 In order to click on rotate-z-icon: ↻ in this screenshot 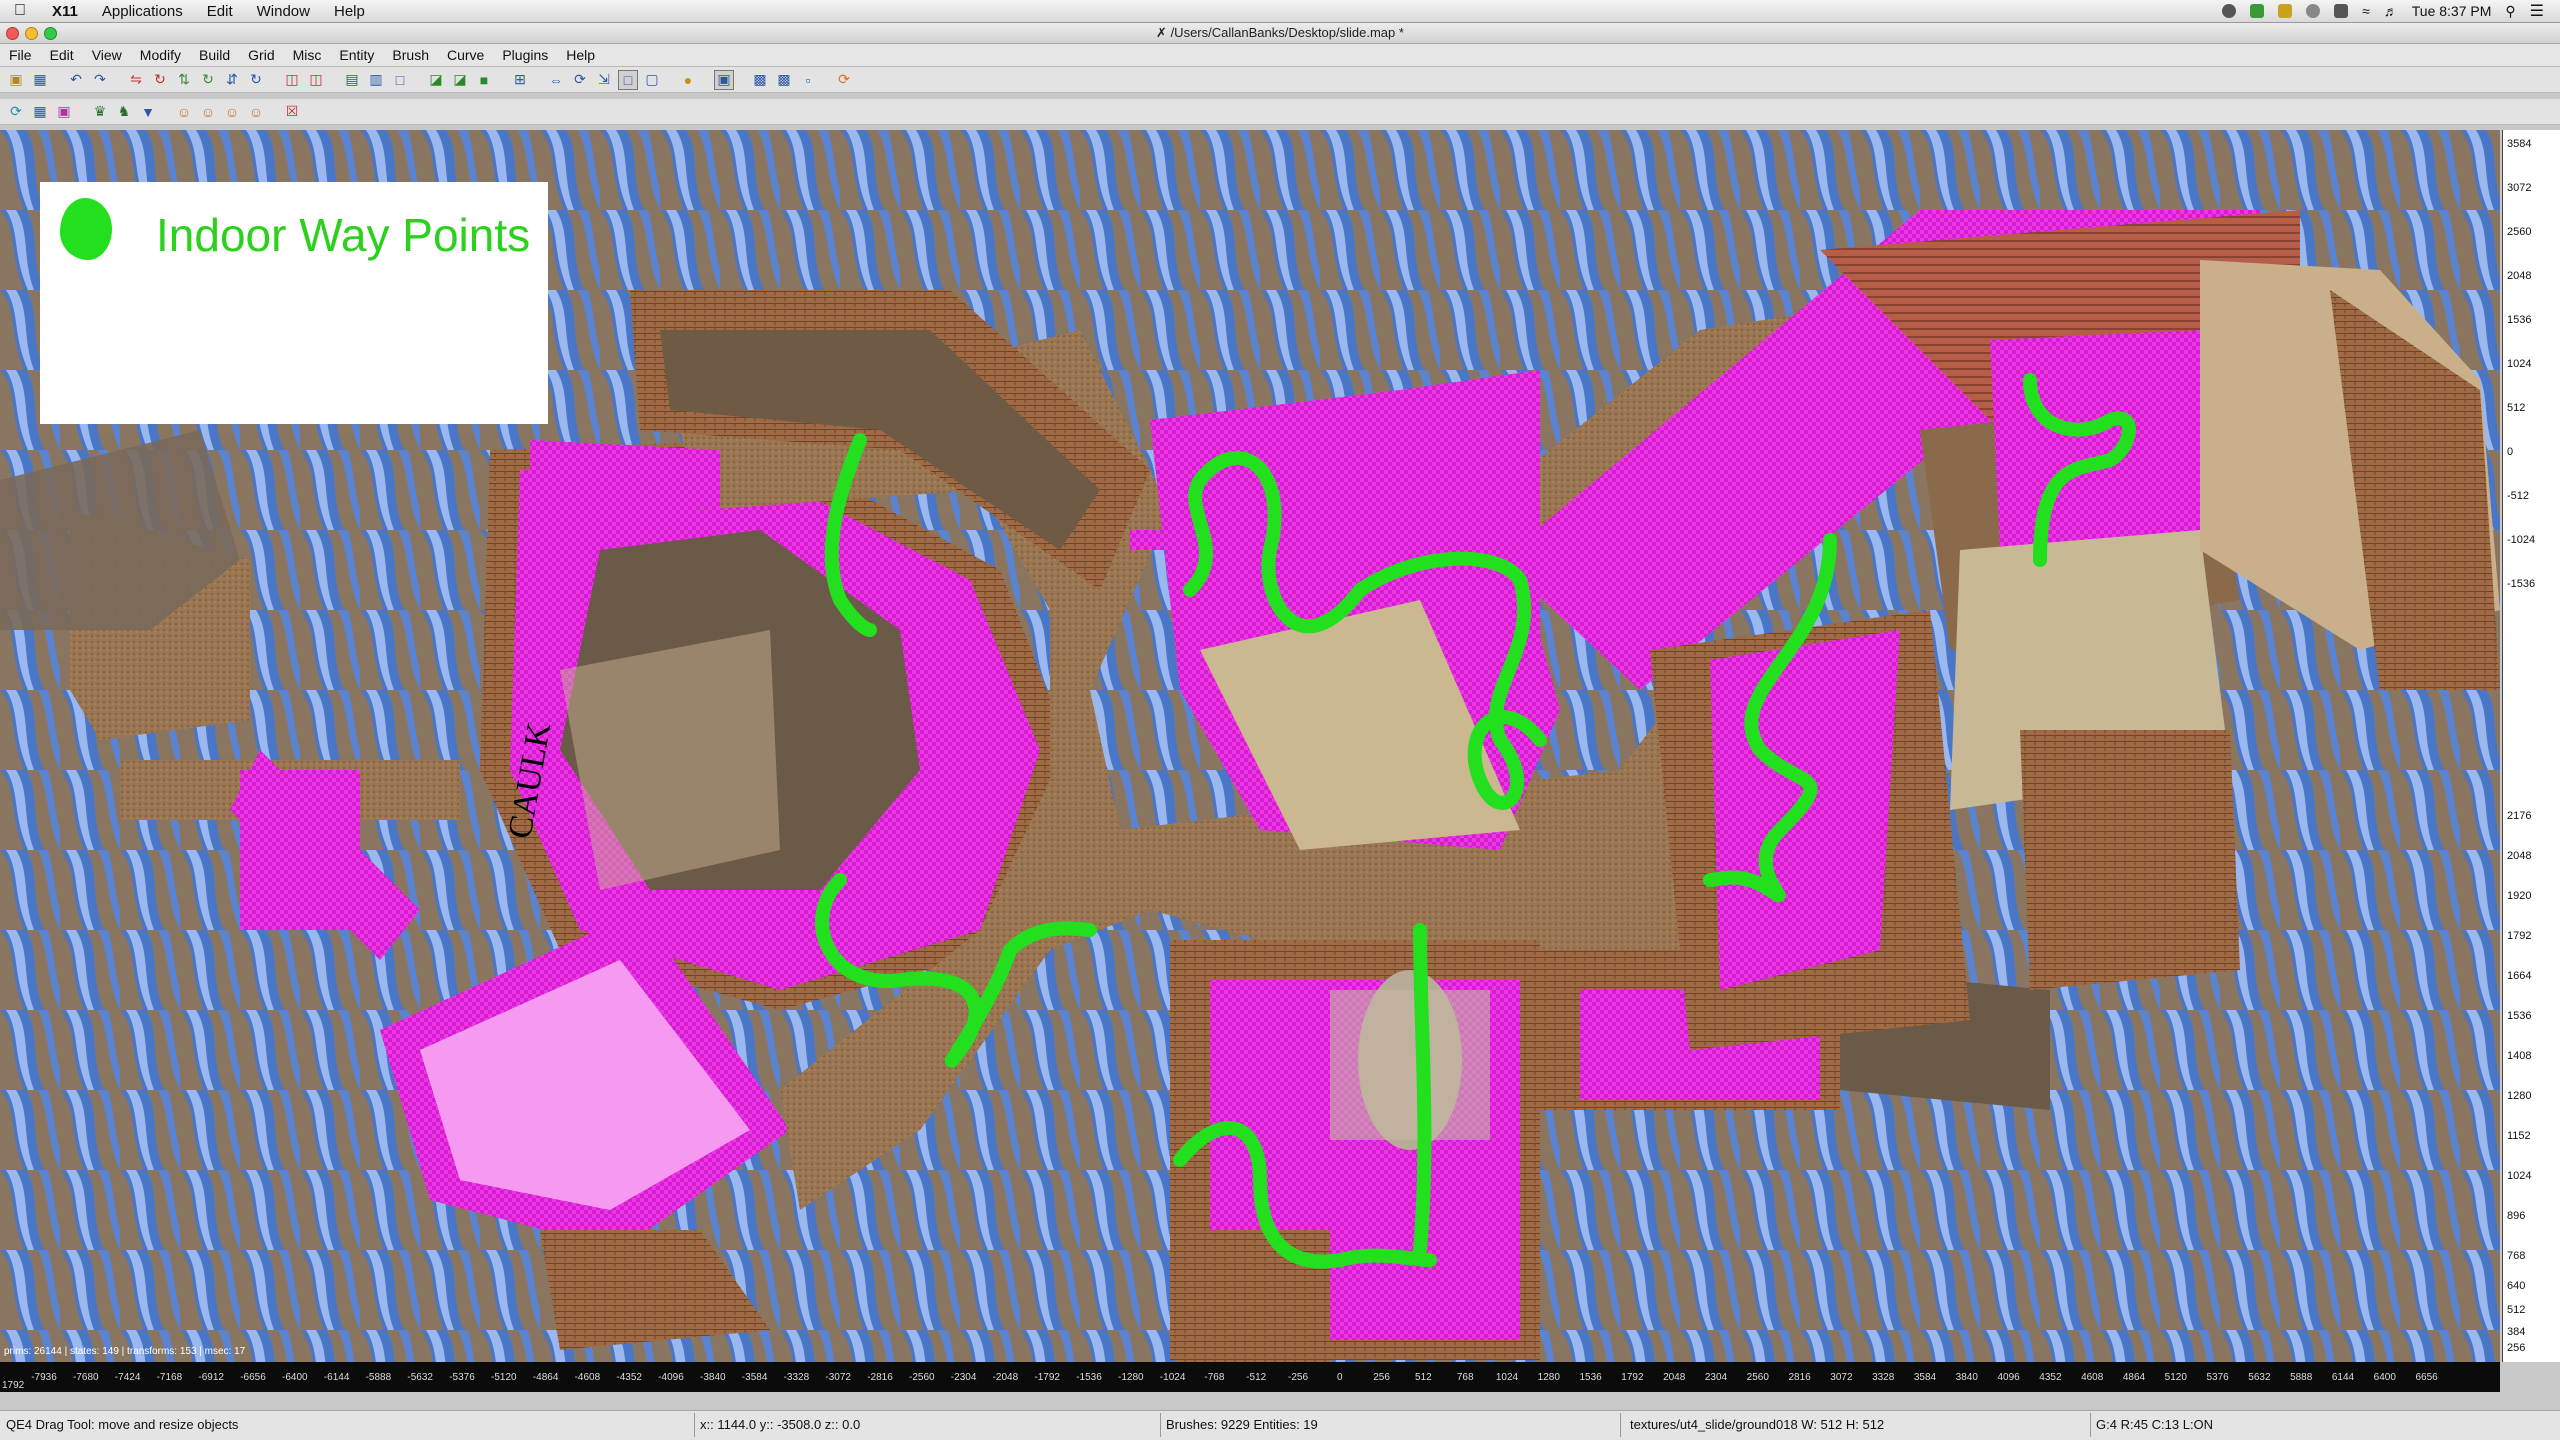, I will do `click(256, 80)`.